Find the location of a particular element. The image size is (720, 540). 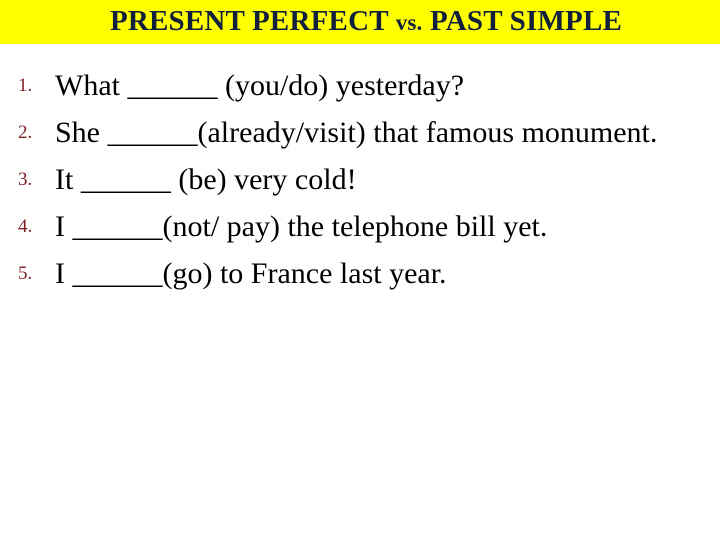

list-item-number: 2. is located at coordinates (25, 132).